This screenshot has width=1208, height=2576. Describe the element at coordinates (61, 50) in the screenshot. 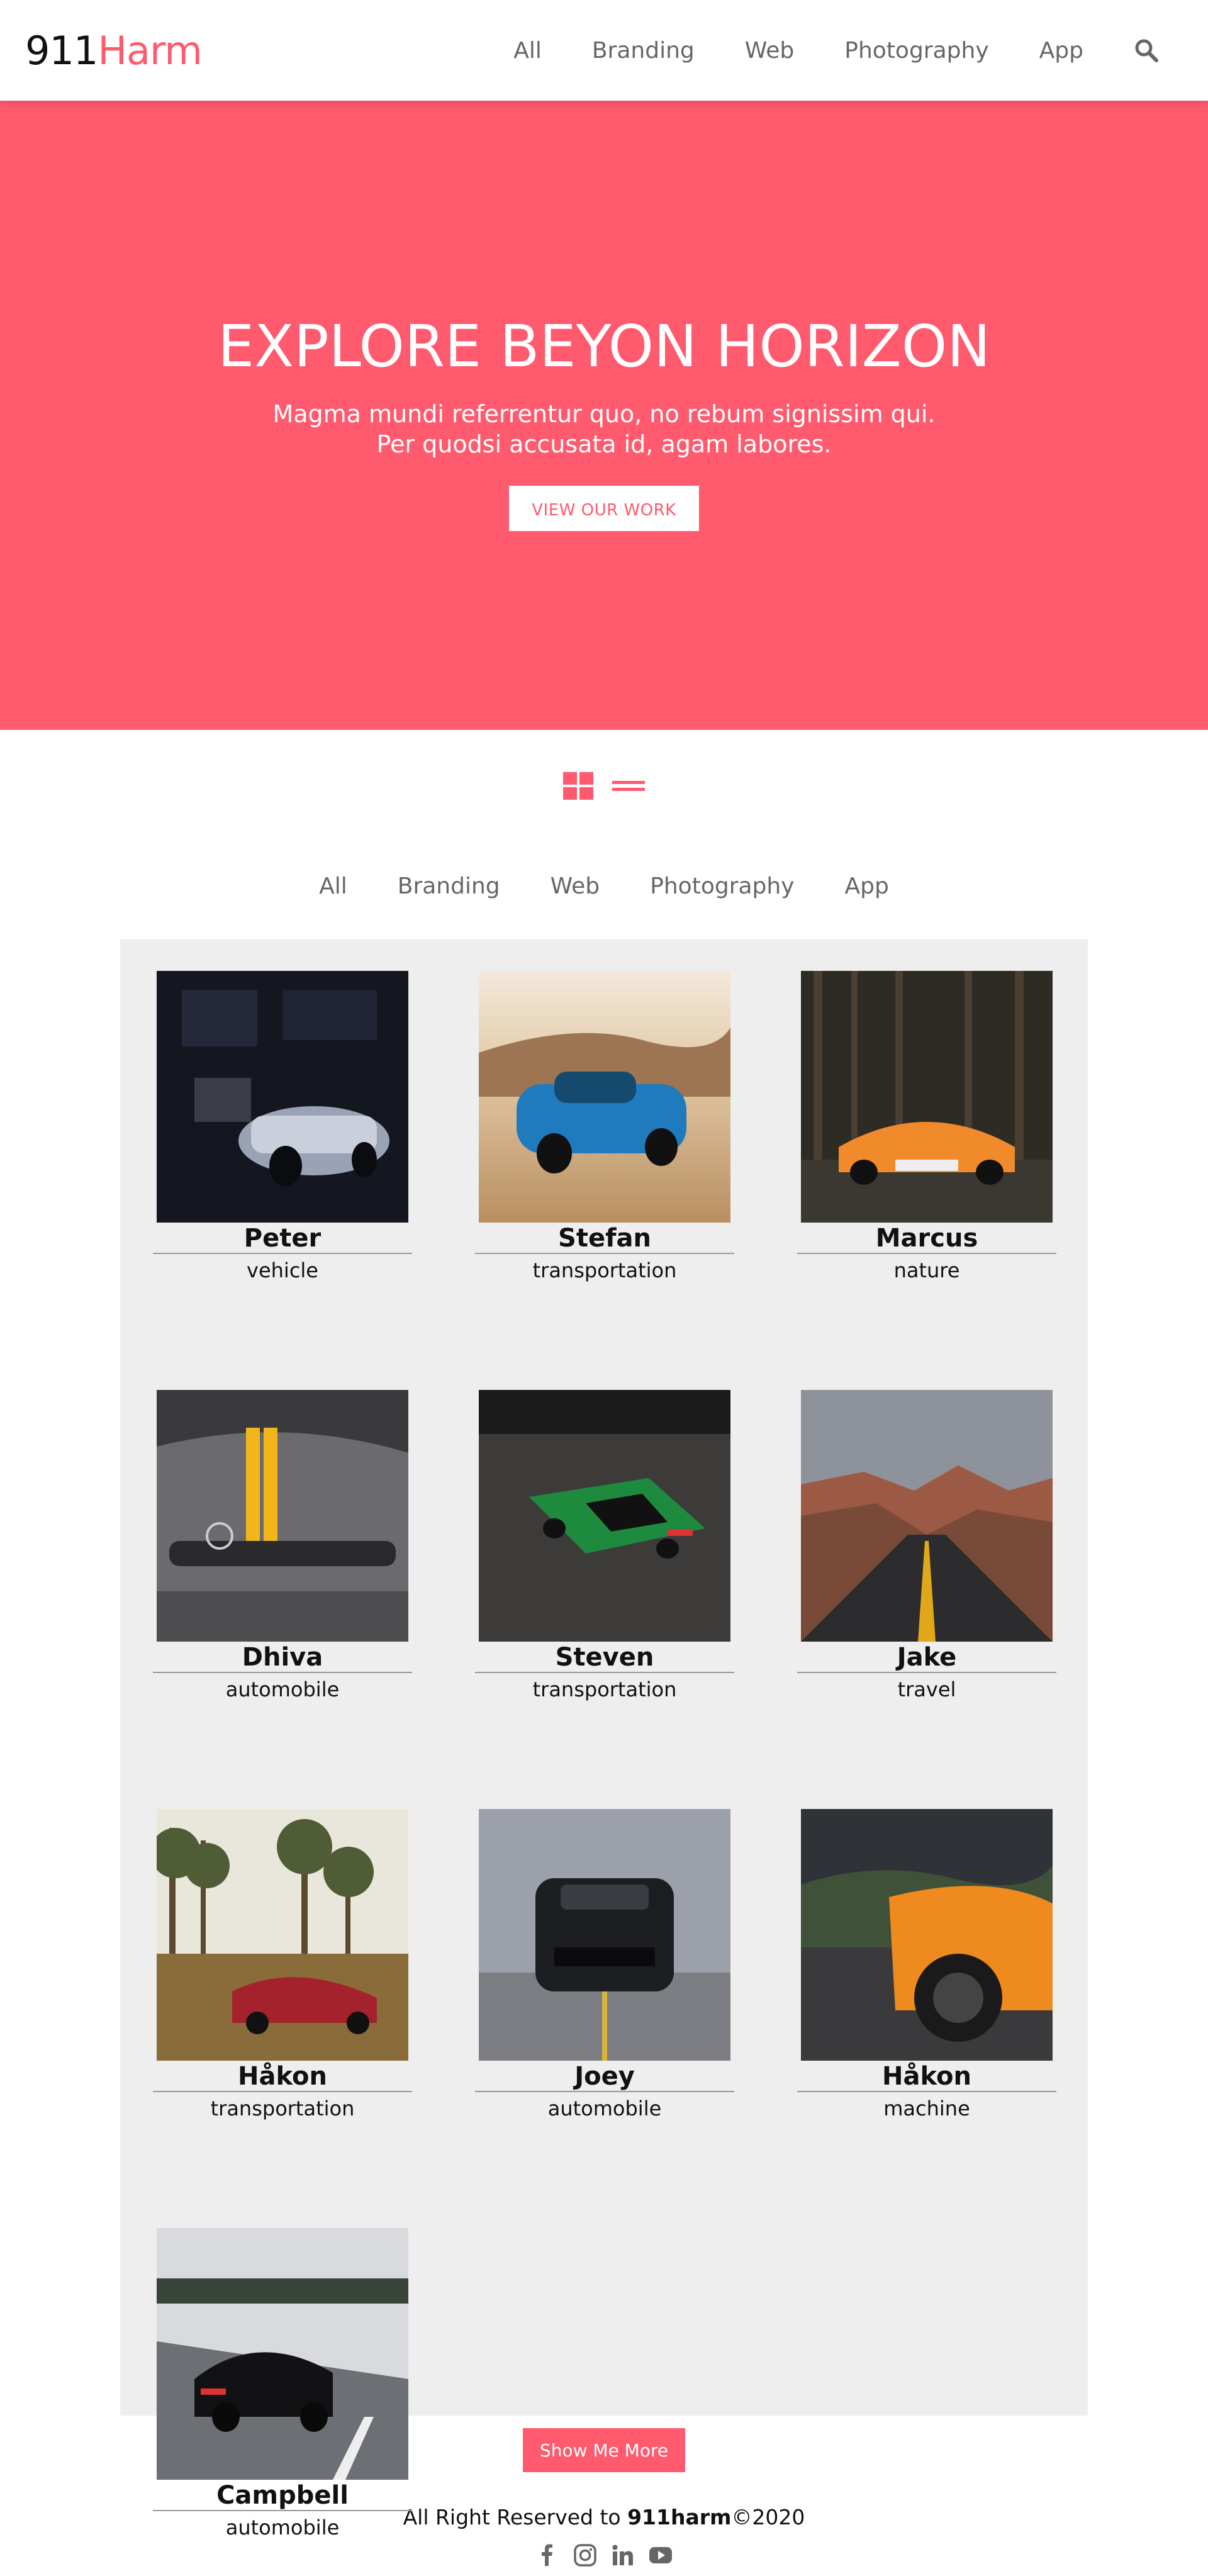

I see `logo-part-911: 911` at that location.